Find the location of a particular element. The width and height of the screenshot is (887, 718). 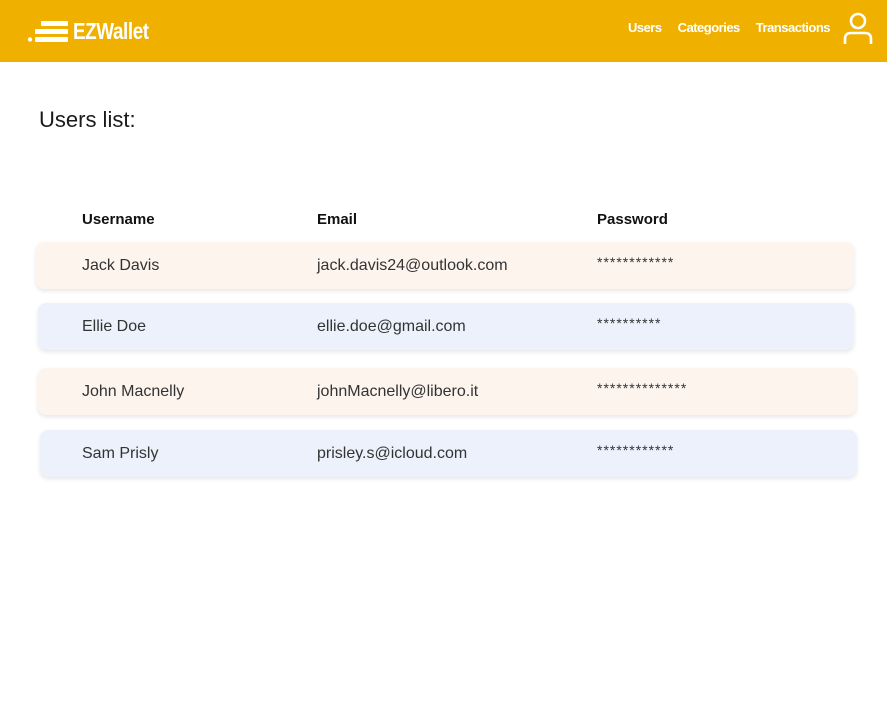

top-navbar: EZWallet Users Categories Transactions is located at coordinates (443, 31).